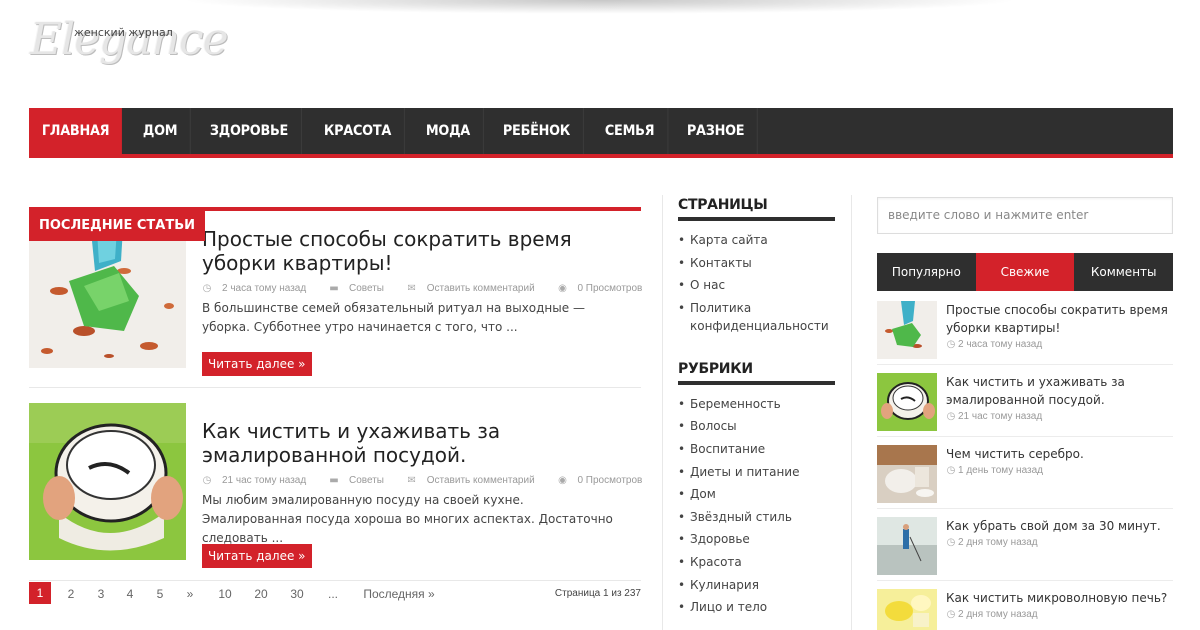  What do you see at coordinates (1058, 598) in the screenshot?
I see `recent-post-title: Как чистить микроволновую печь?` at bounding box center [1058, 598].